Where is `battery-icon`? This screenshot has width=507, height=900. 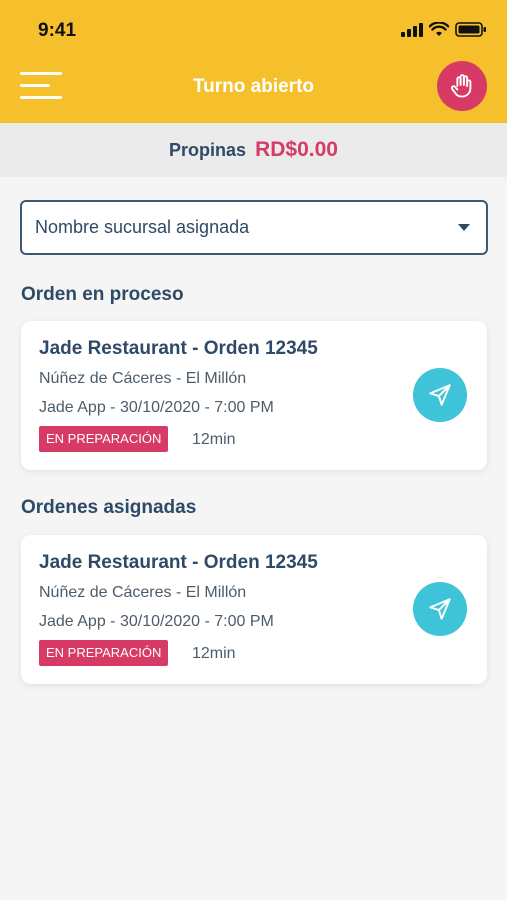
battery-icon is located at coordinates (470, 29).